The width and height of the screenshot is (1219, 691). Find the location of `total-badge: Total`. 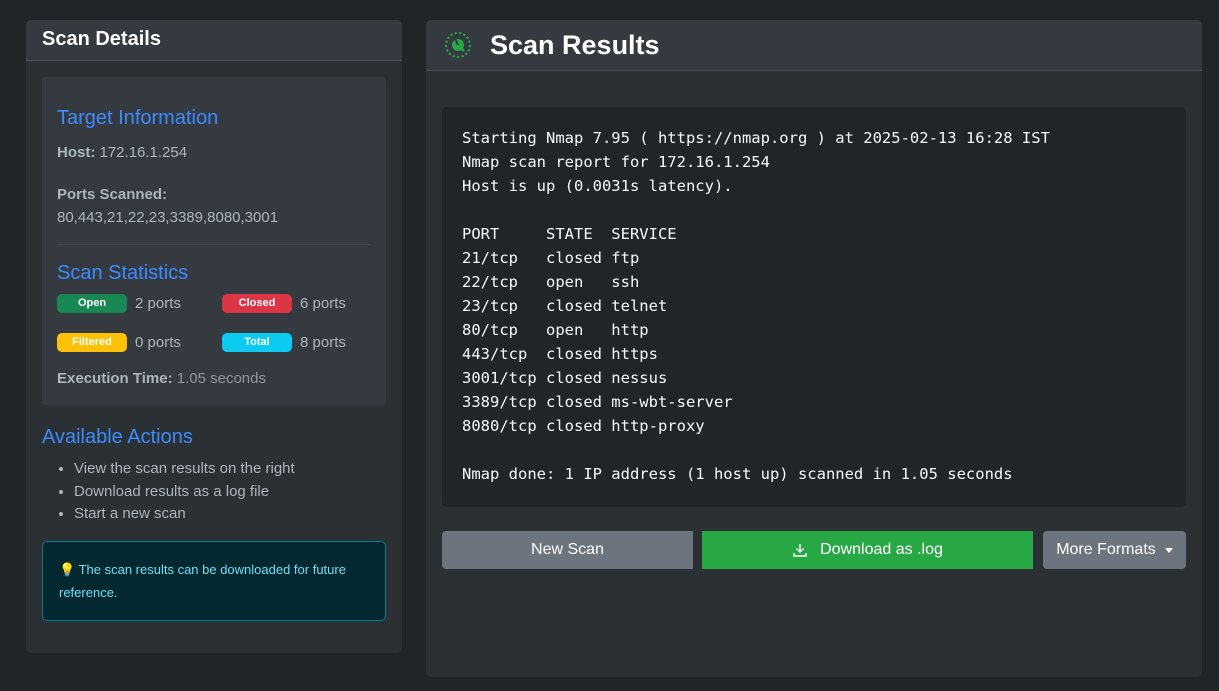

total-badge: Total is located at coordinates (257, 342).